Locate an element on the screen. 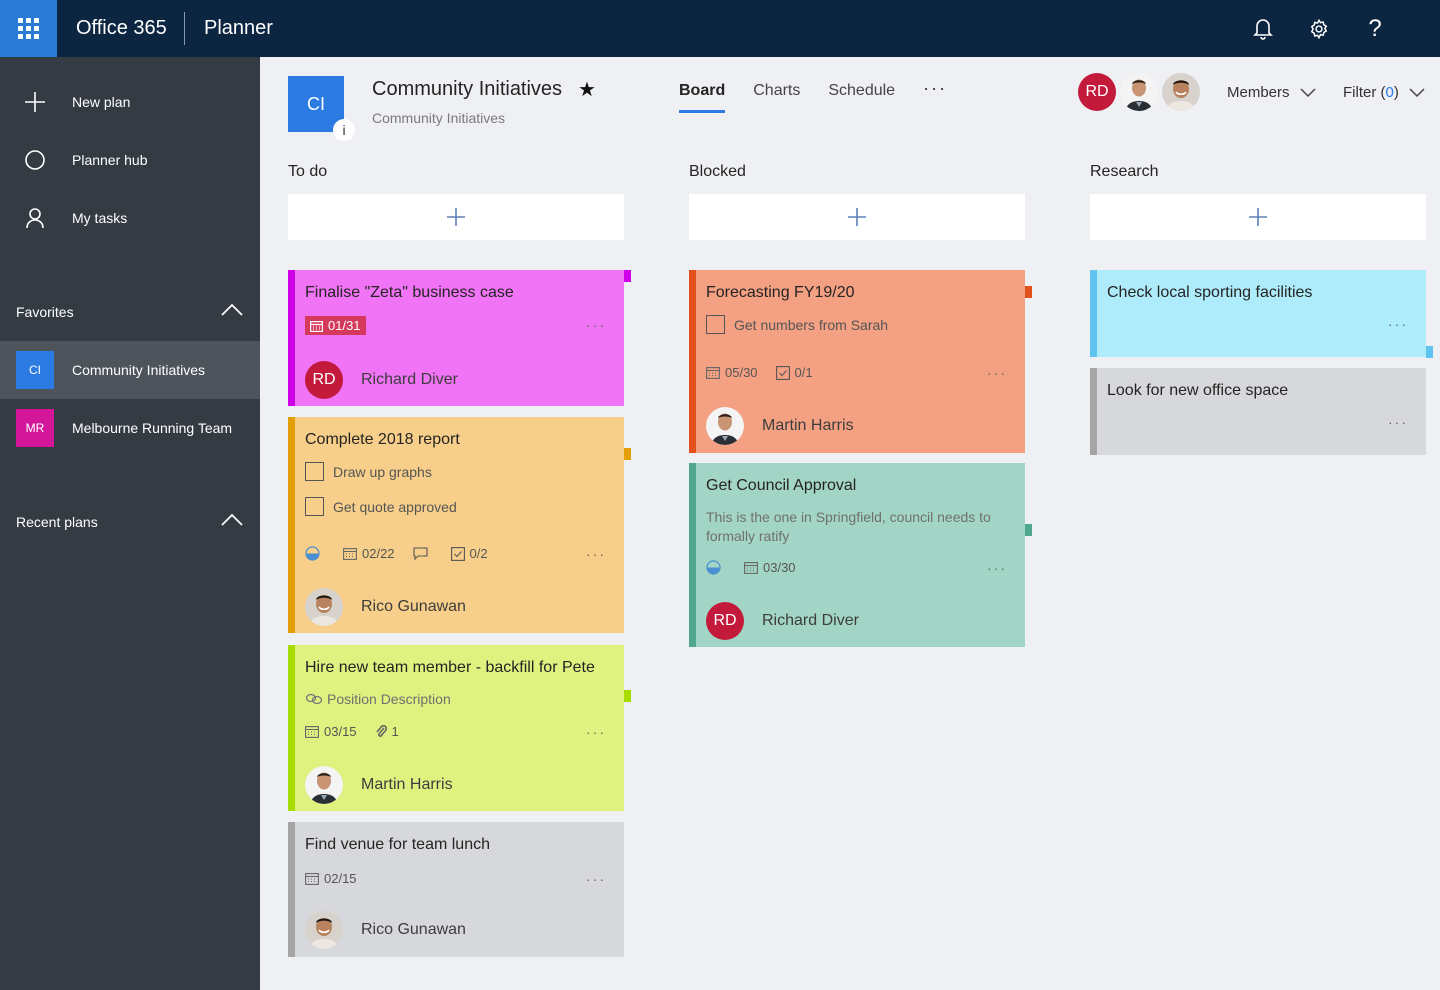 This screenshot has width=1440, height=990. tab-board: Board is located at coordinates (702, 98).